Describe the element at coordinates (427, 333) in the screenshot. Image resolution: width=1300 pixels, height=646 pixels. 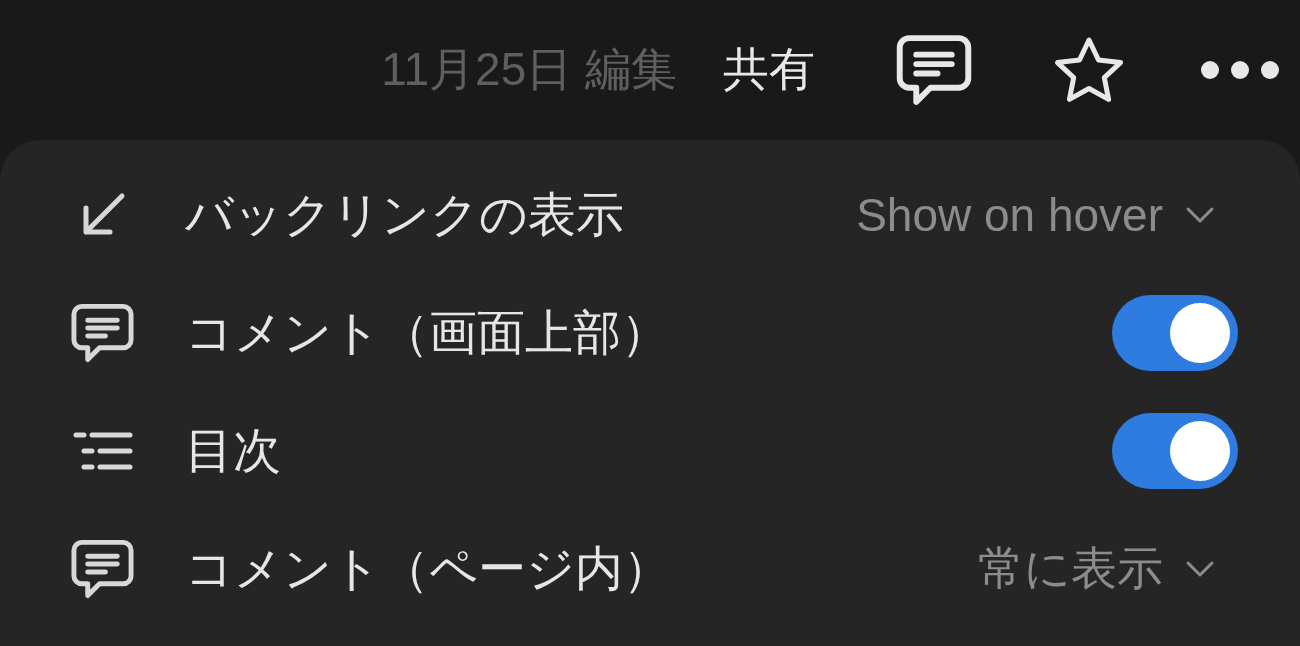
I see `setting-label: コメント（画面上部）` at that location.